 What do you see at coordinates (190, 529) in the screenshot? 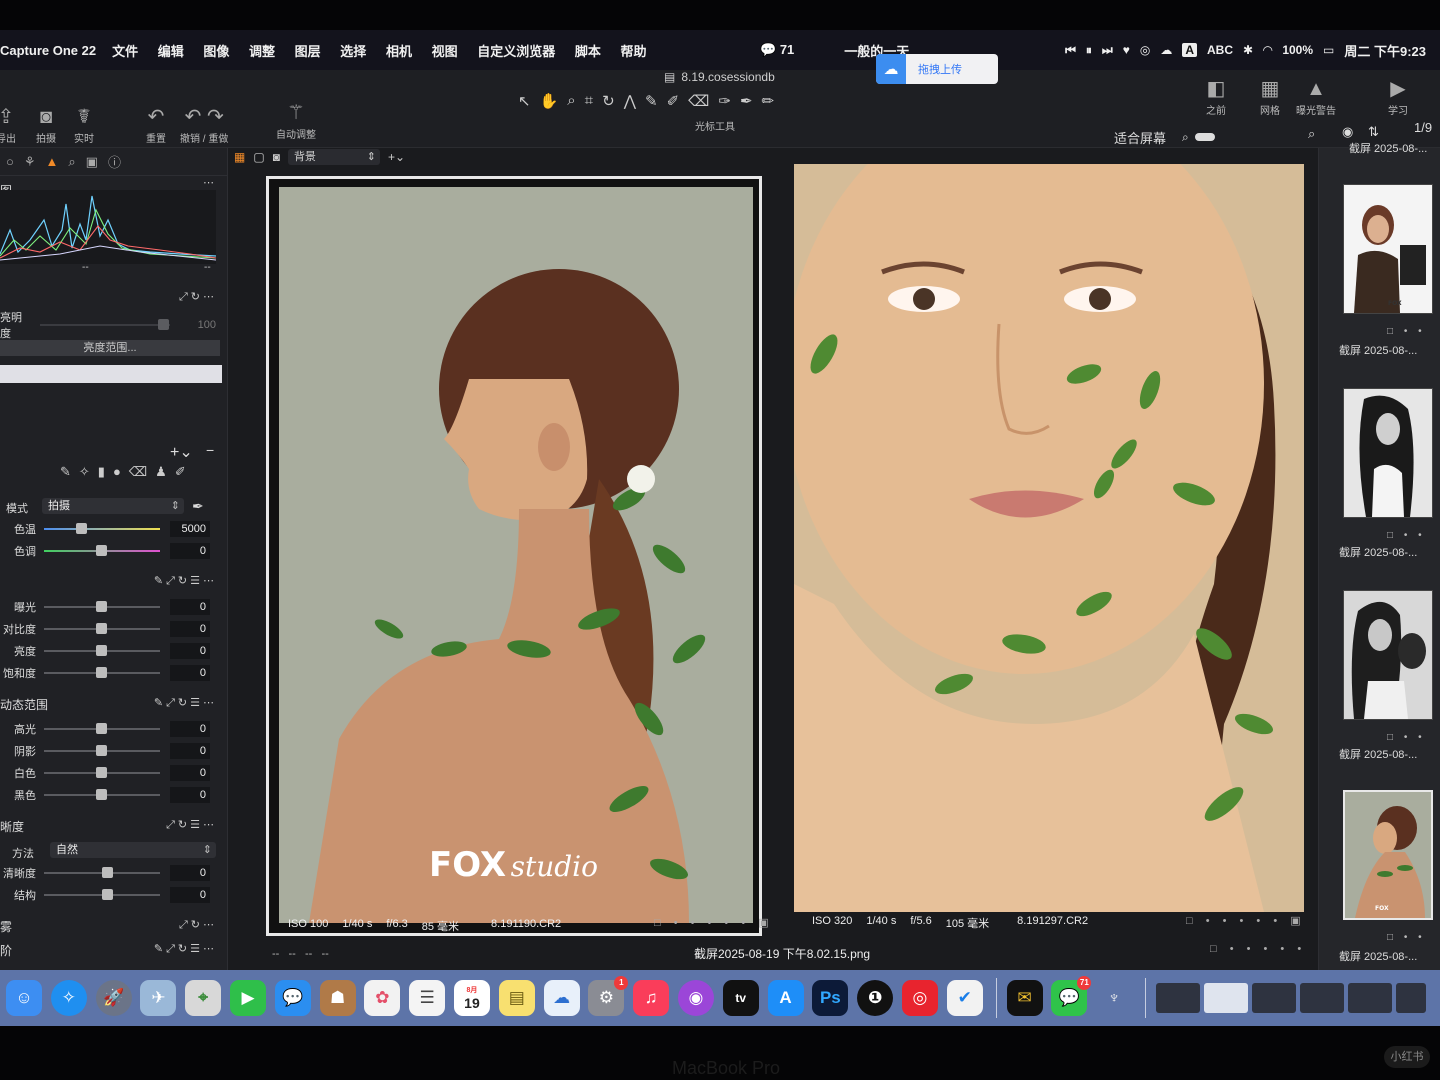
I see `wb-temp-value: 5000` at bounding box center [190, 529].